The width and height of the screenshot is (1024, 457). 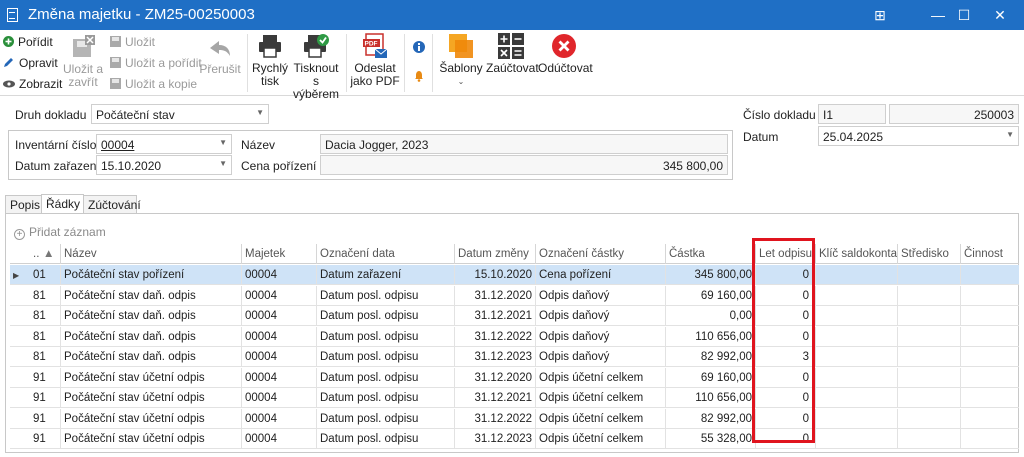 I want to click on tab-description: Popis, so click(x=23, y=204).